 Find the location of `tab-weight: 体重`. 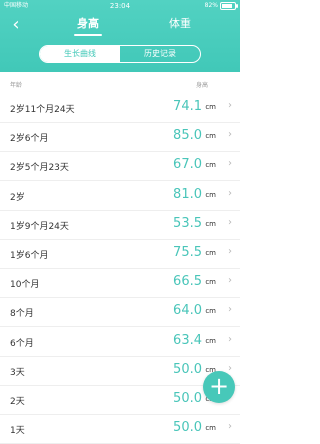

tab-weight: 体重 is located at coordinates (180, 25).